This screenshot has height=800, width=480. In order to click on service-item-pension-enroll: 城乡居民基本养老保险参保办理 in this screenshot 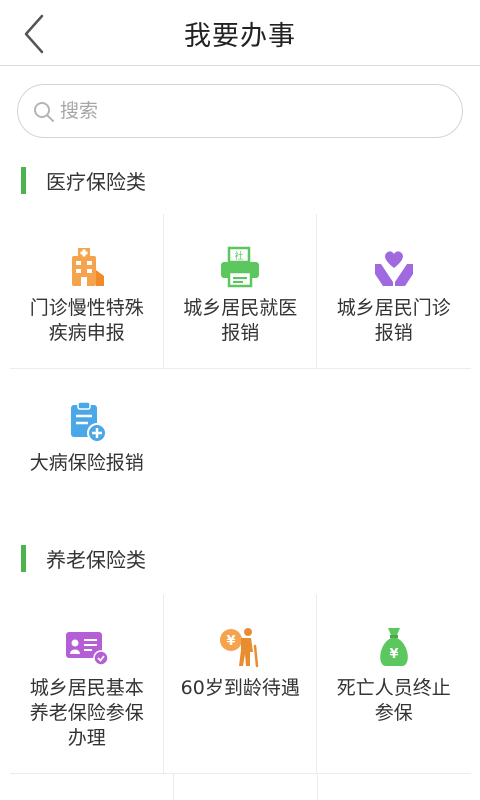, I will do `click(87, 683)`.